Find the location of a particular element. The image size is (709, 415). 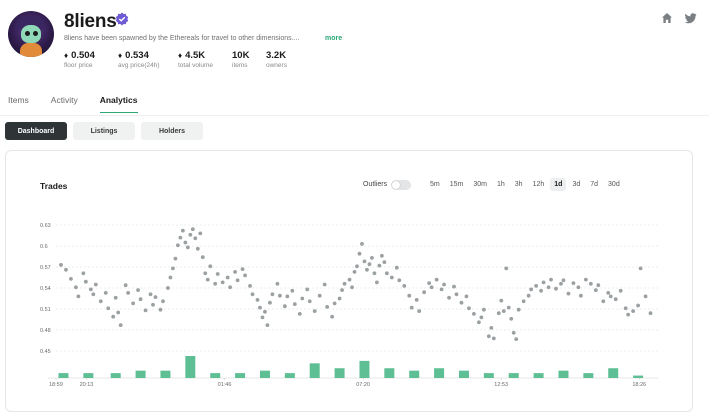

tab-divider is located at coordinates (354, 115).